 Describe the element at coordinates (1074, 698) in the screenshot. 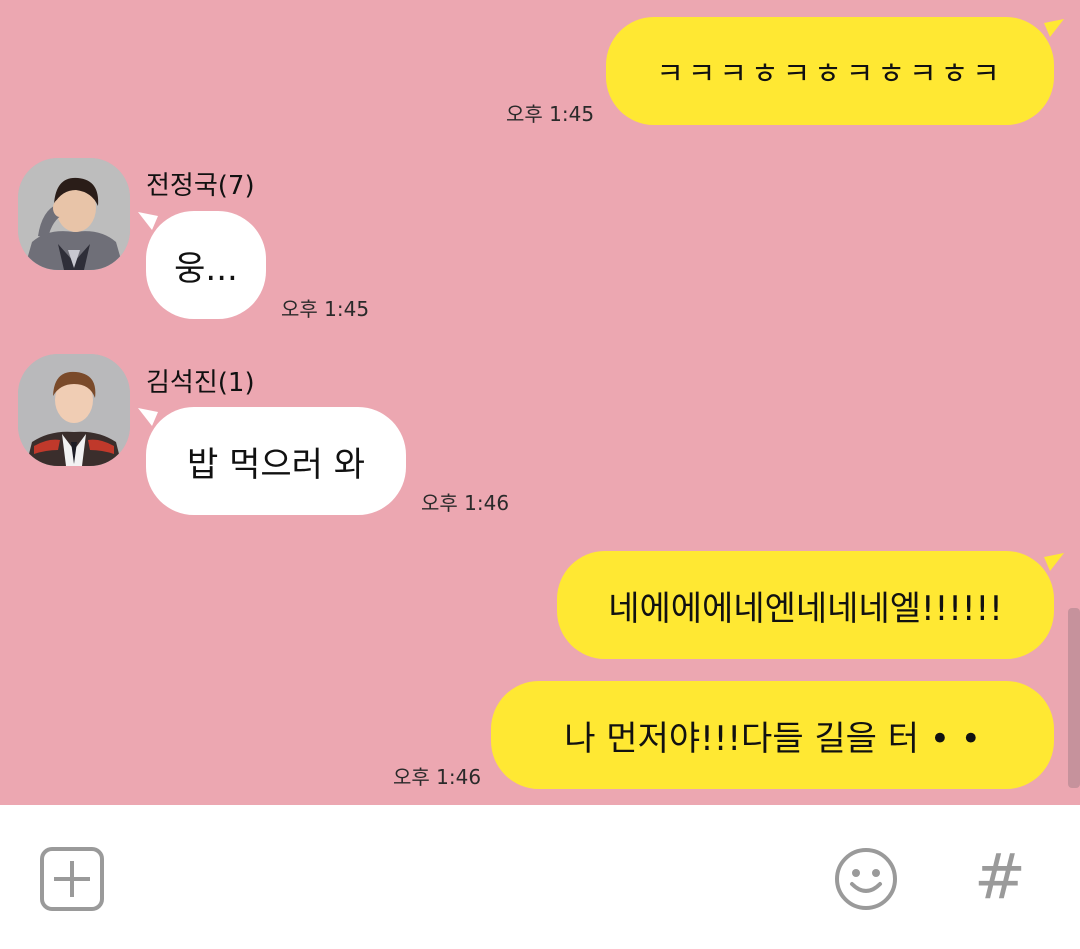

I see `scrollbar` at that location.